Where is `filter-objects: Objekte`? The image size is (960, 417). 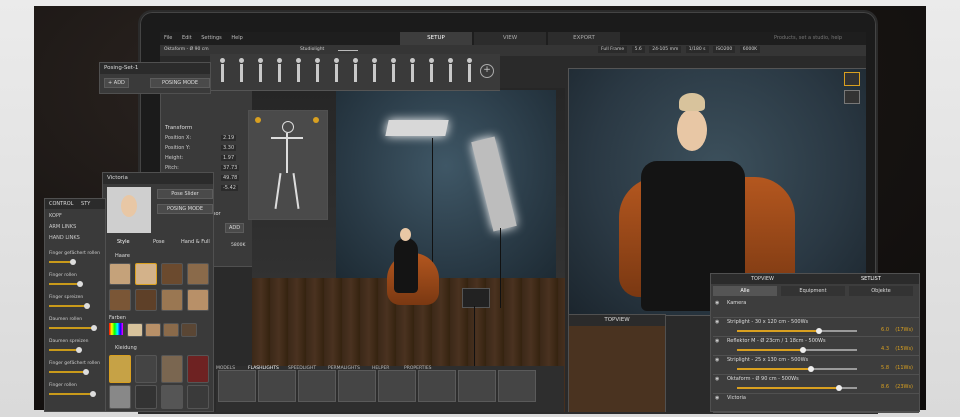
filter-objects: Objekte is located at coordinates (881, 291).